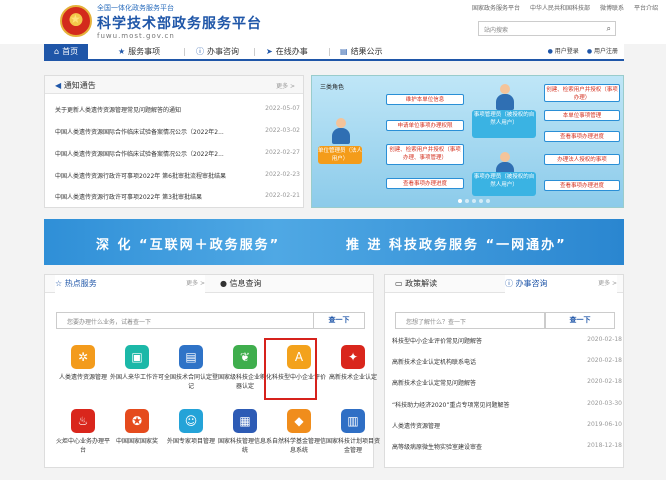 The width and height of the screenshot is (666, 480). Describe the element at coordinates (504, 371) in the screenshot. I see `policy-panel: ▭ 政策解读 ⓘ 办事咨询 更多 > 您想了解什么？查一下 查一下` at that location.